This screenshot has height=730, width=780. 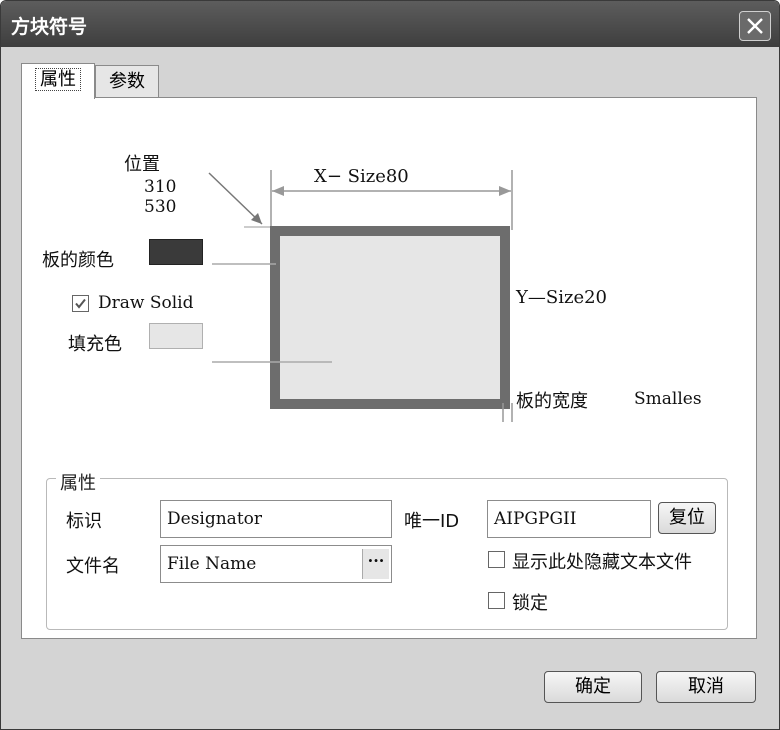 I want to click on x-size-caption: X− Size80, so click(x=361, y=176).